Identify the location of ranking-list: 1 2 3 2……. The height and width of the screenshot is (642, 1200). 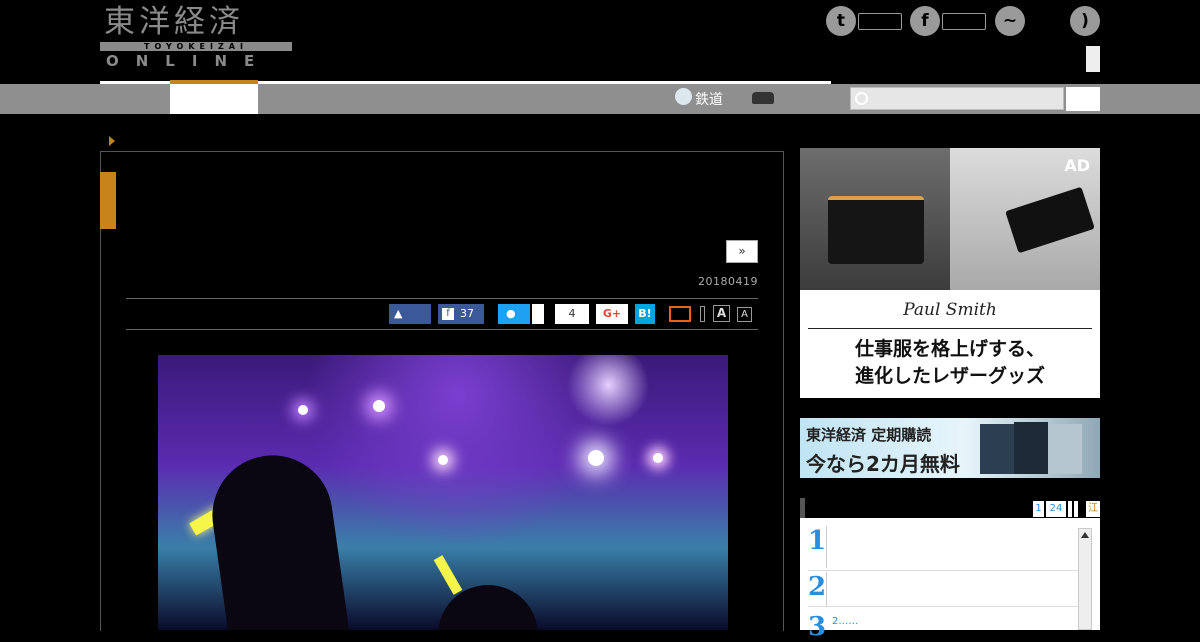
(950, 580).